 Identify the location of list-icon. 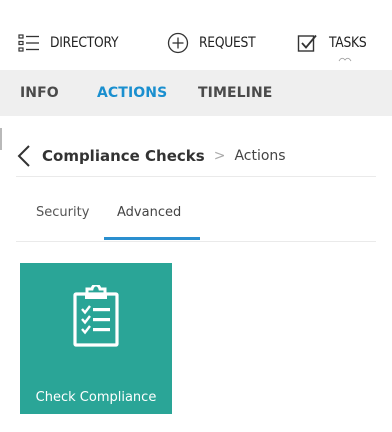
(28, 43).